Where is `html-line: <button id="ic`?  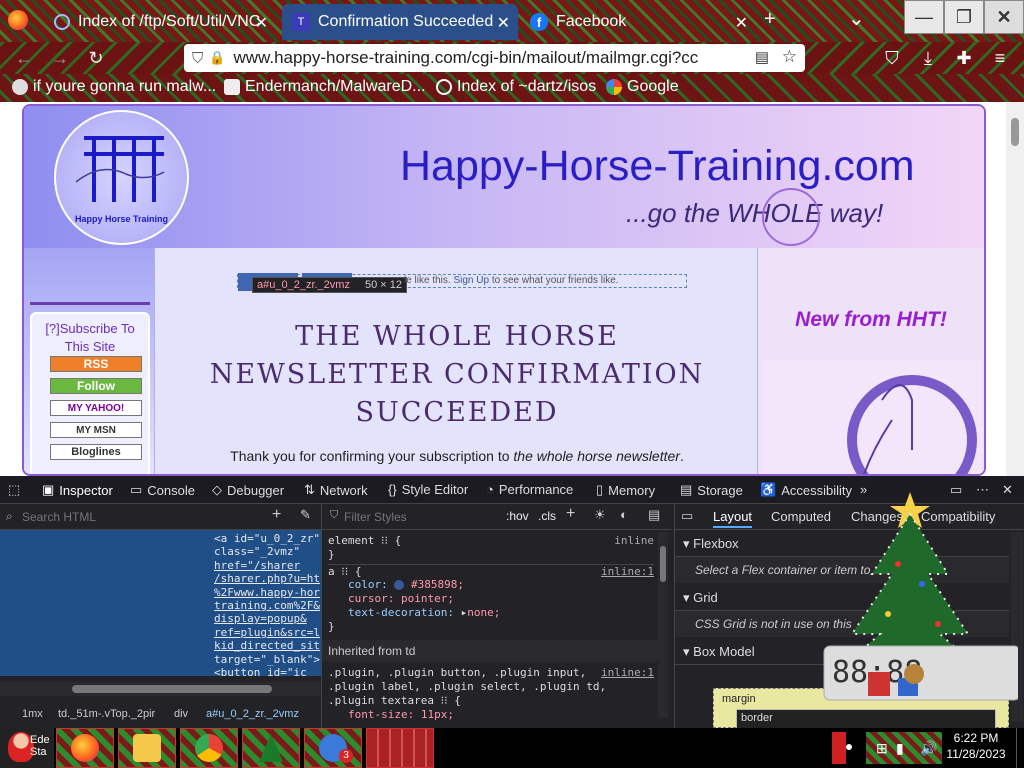 html-line: <button id="ic is located at coordinates (267, 671).